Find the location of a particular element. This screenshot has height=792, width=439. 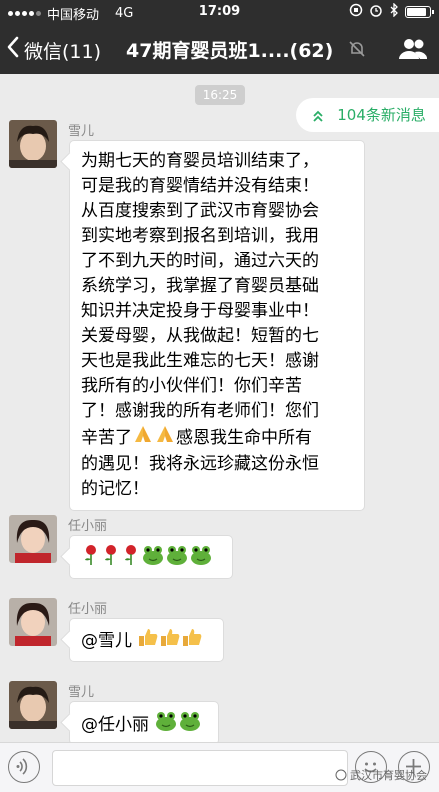

new-messages-button: 104条新消息 is located at coordinates (367, 115).